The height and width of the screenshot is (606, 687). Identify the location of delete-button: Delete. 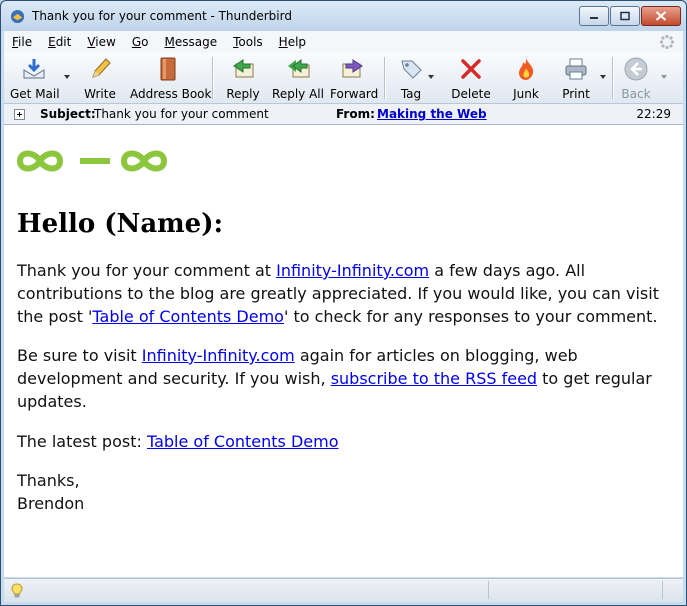
(471, 78).